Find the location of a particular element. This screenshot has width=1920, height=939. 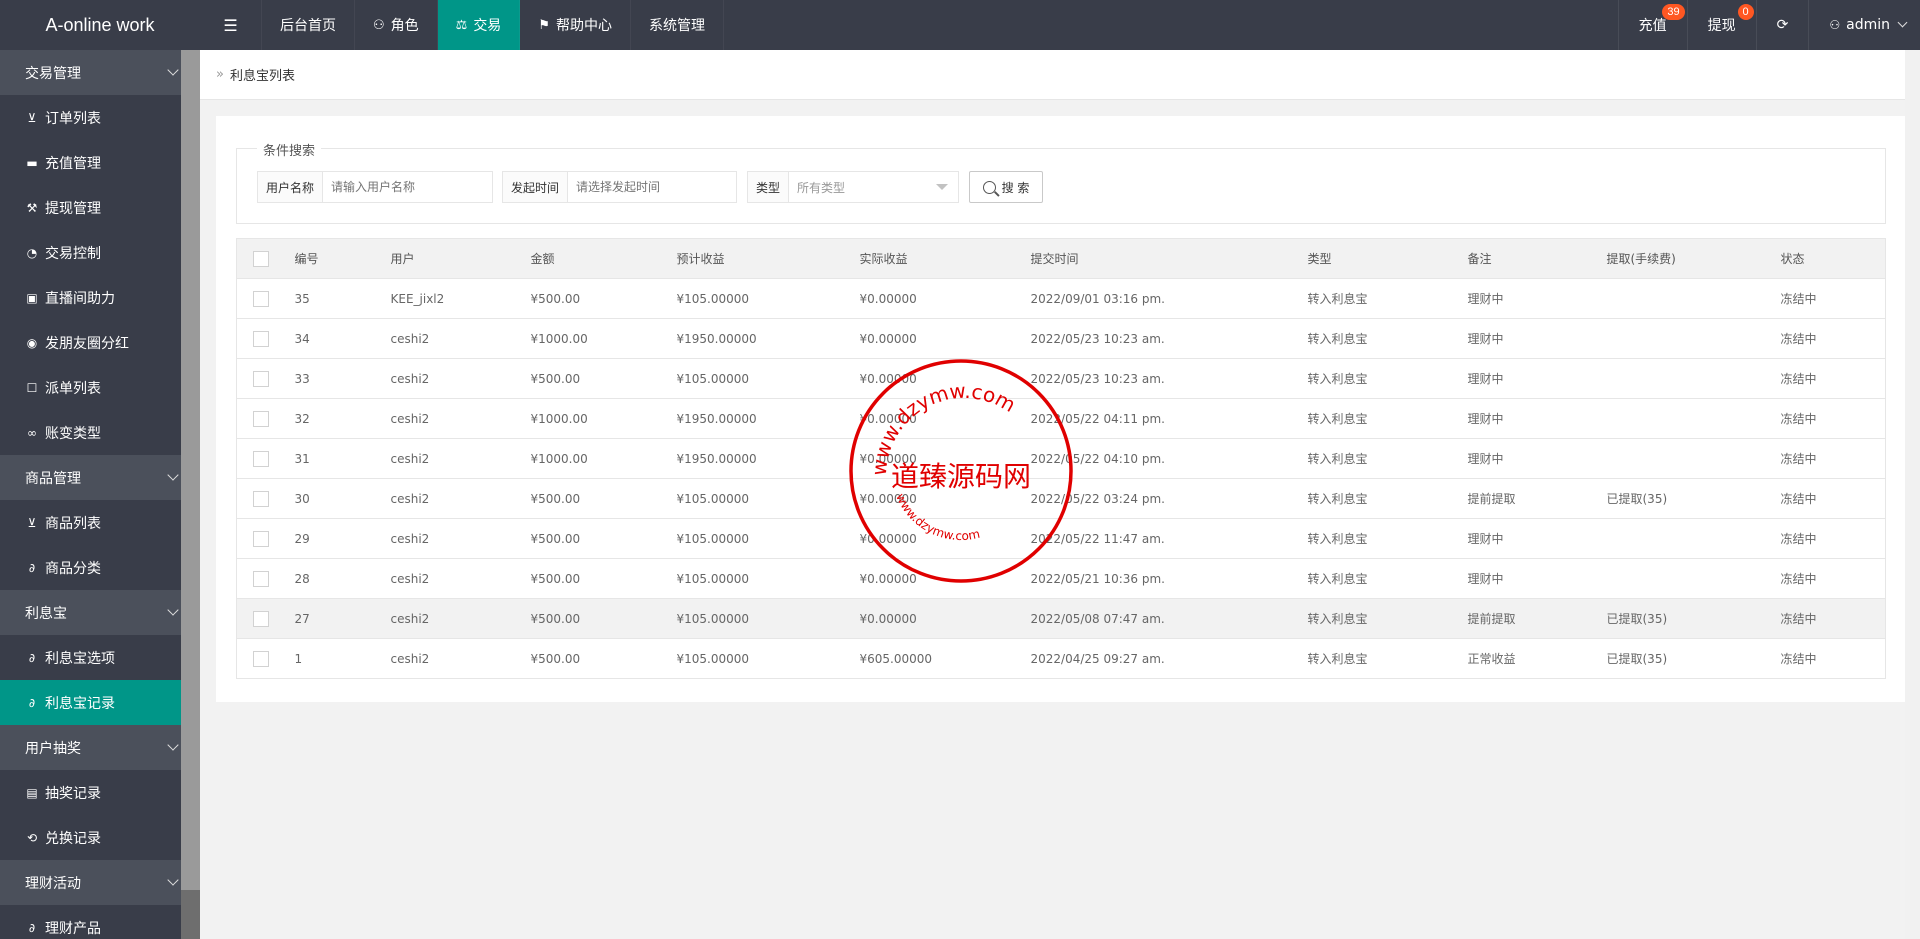

user-icon: ⚇ is located at coordinates (379, 25).